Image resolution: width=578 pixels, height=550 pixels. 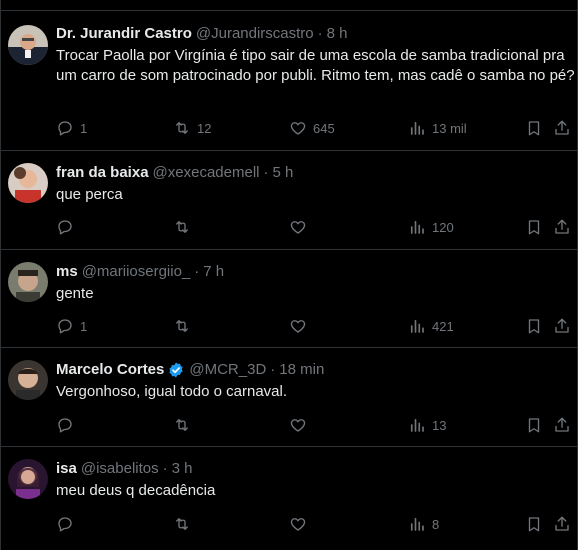 I want to click on views-button: 8, so click(x=423, y=524).